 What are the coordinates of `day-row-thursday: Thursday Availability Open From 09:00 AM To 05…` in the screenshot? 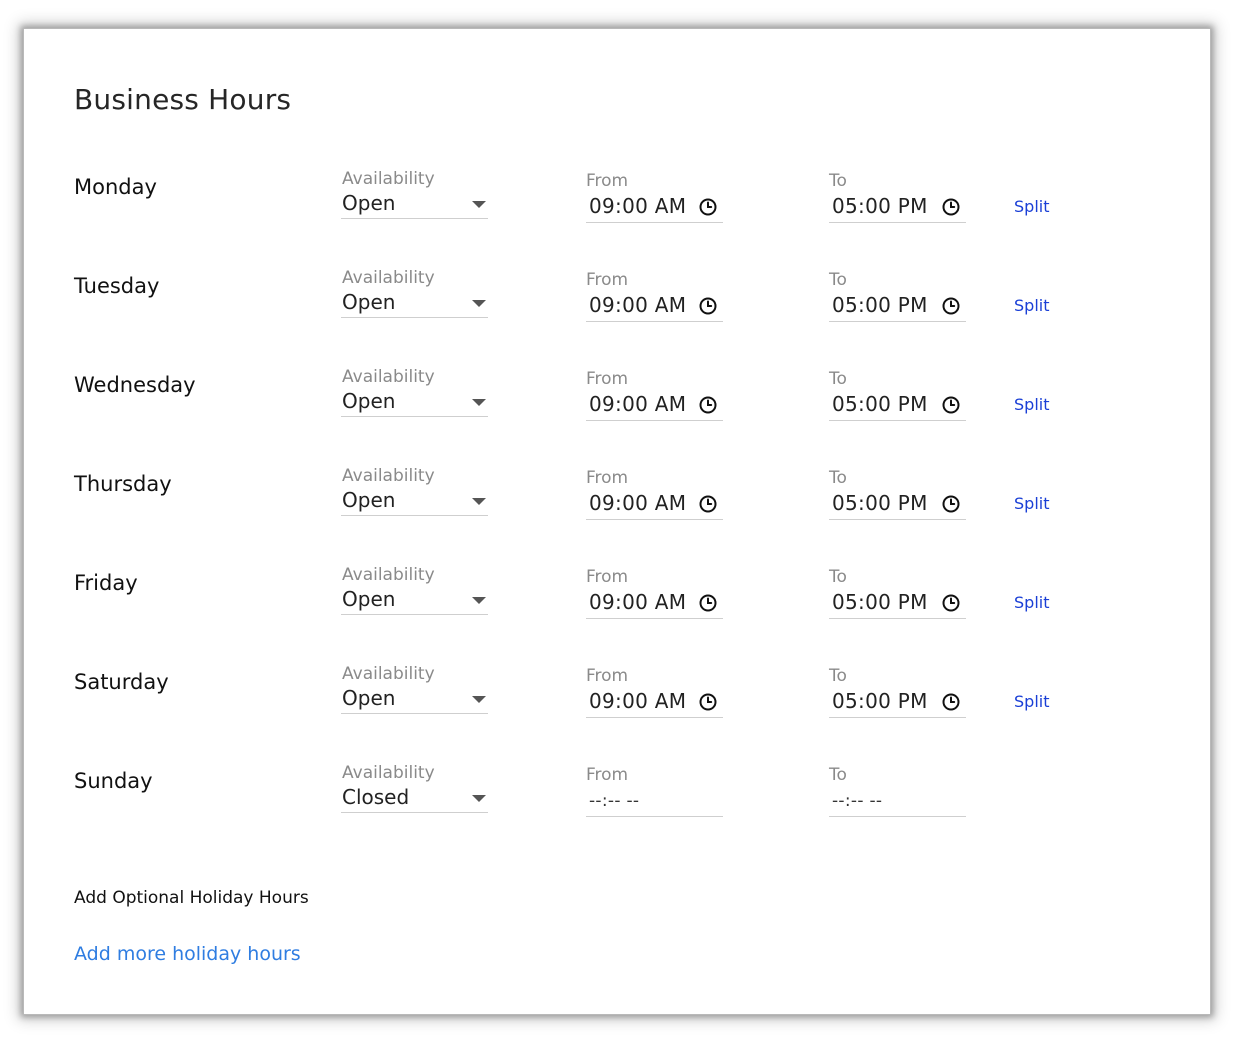 It's located at (617, 515).